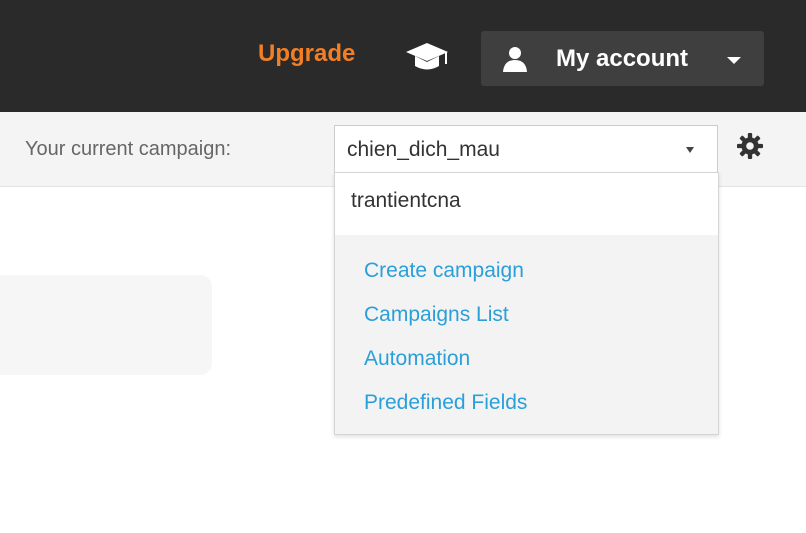 This screenshot has height=533, width=806. I want to click on current-campaign-label: Your current campaign:, so click(128, 149).